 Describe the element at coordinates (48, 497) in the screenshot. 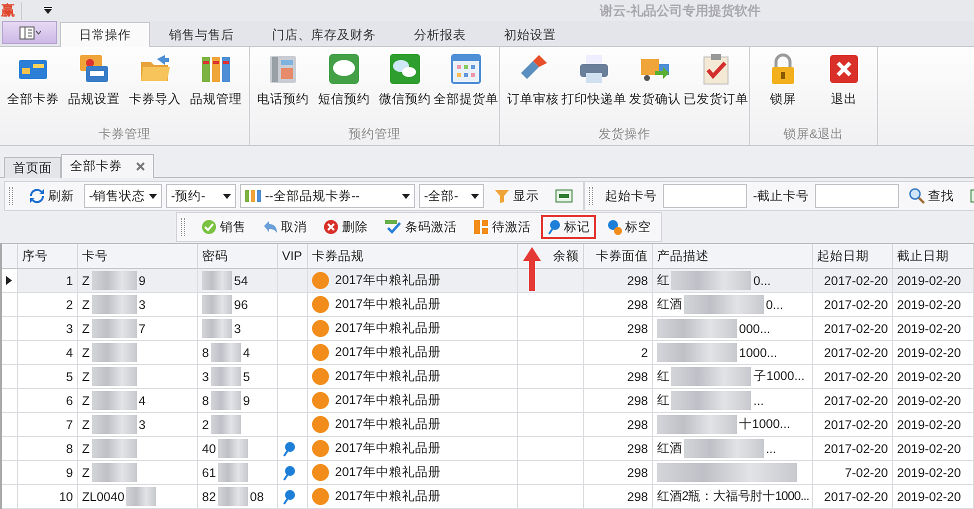

I see `table-cell: 10` at that location.